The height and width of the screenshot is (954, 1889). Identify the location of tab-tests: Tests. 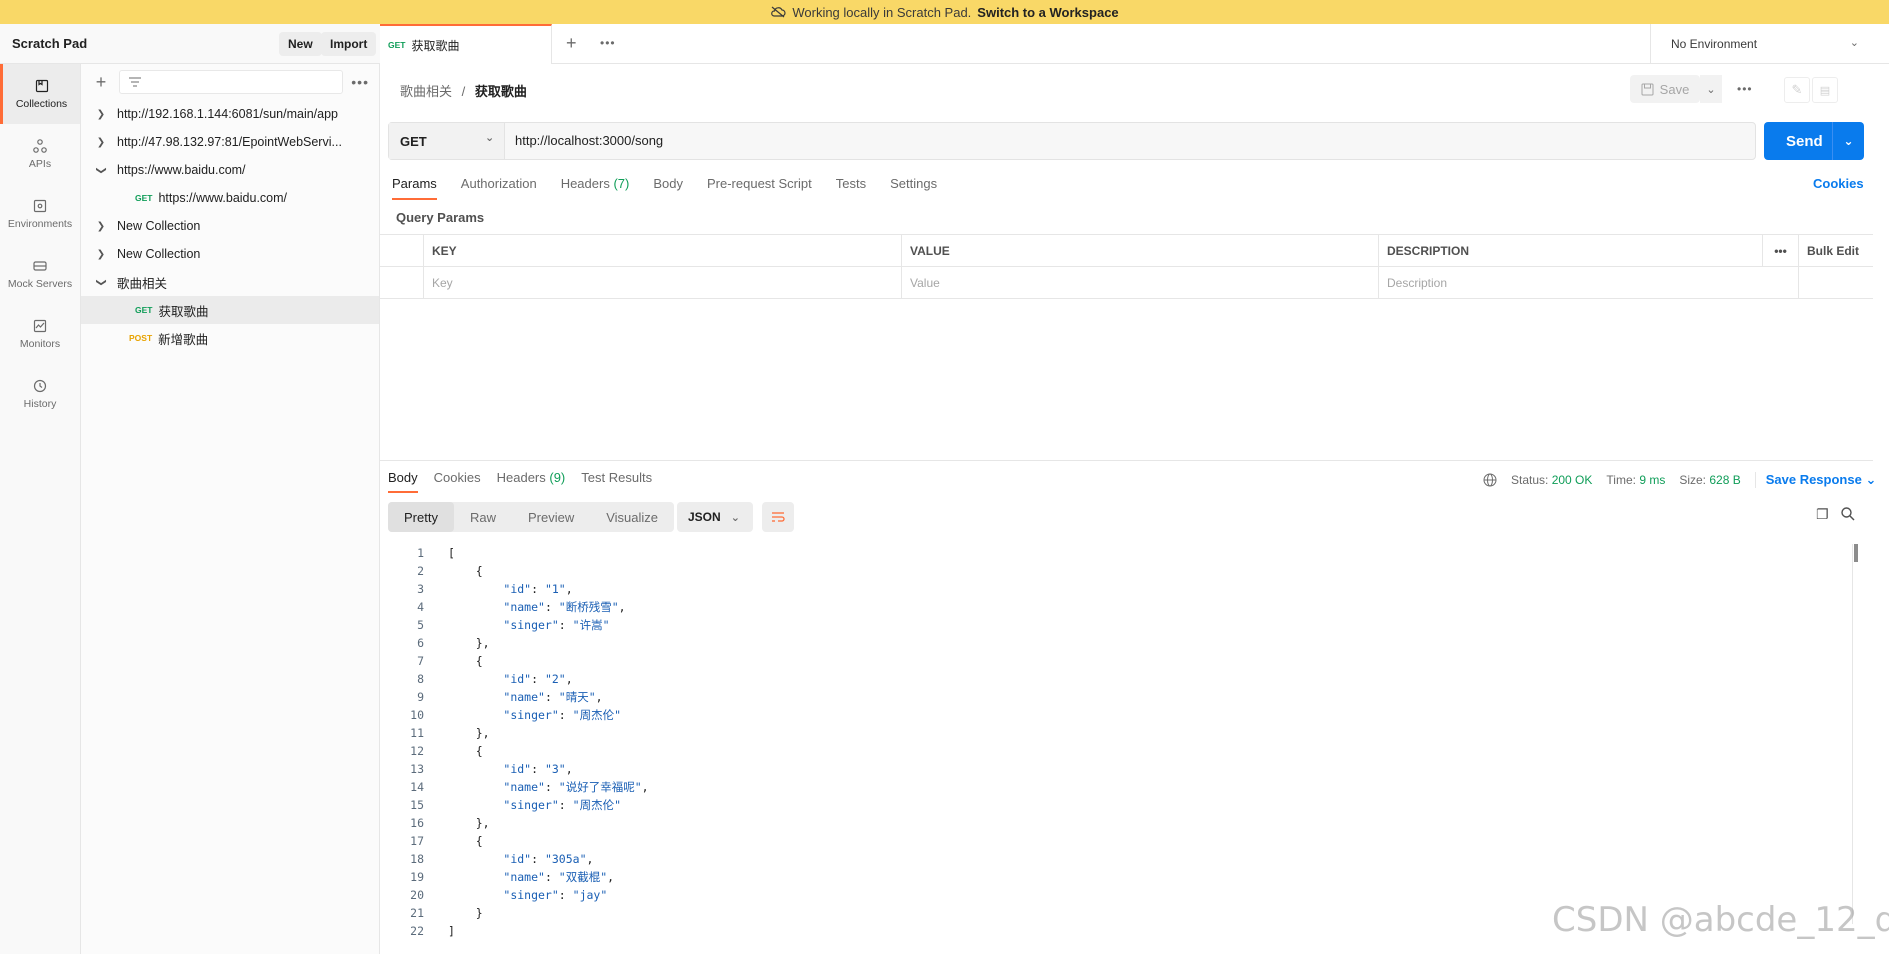
(851, 188).